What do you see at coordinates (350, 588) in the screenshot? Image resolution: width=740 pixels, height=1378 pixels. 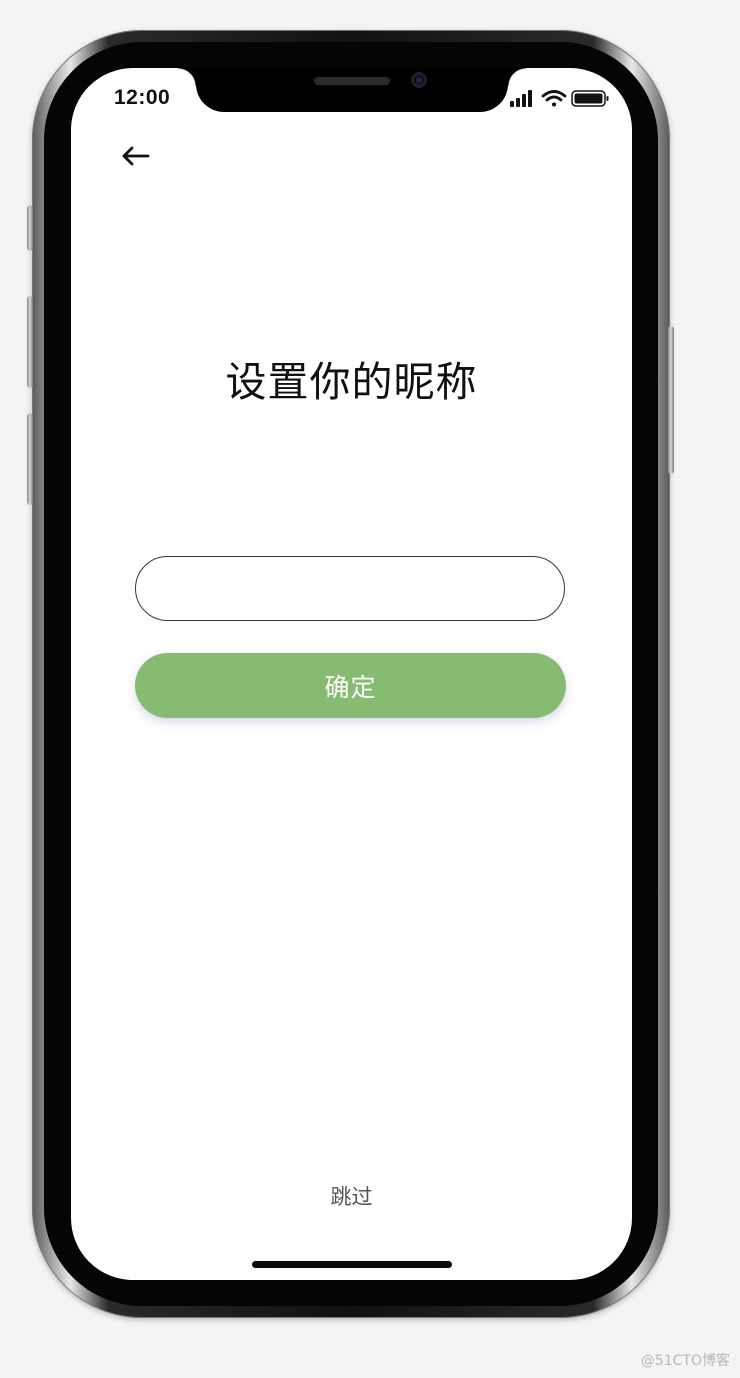 I see `nickname-input` at bounding box center [350, 588].